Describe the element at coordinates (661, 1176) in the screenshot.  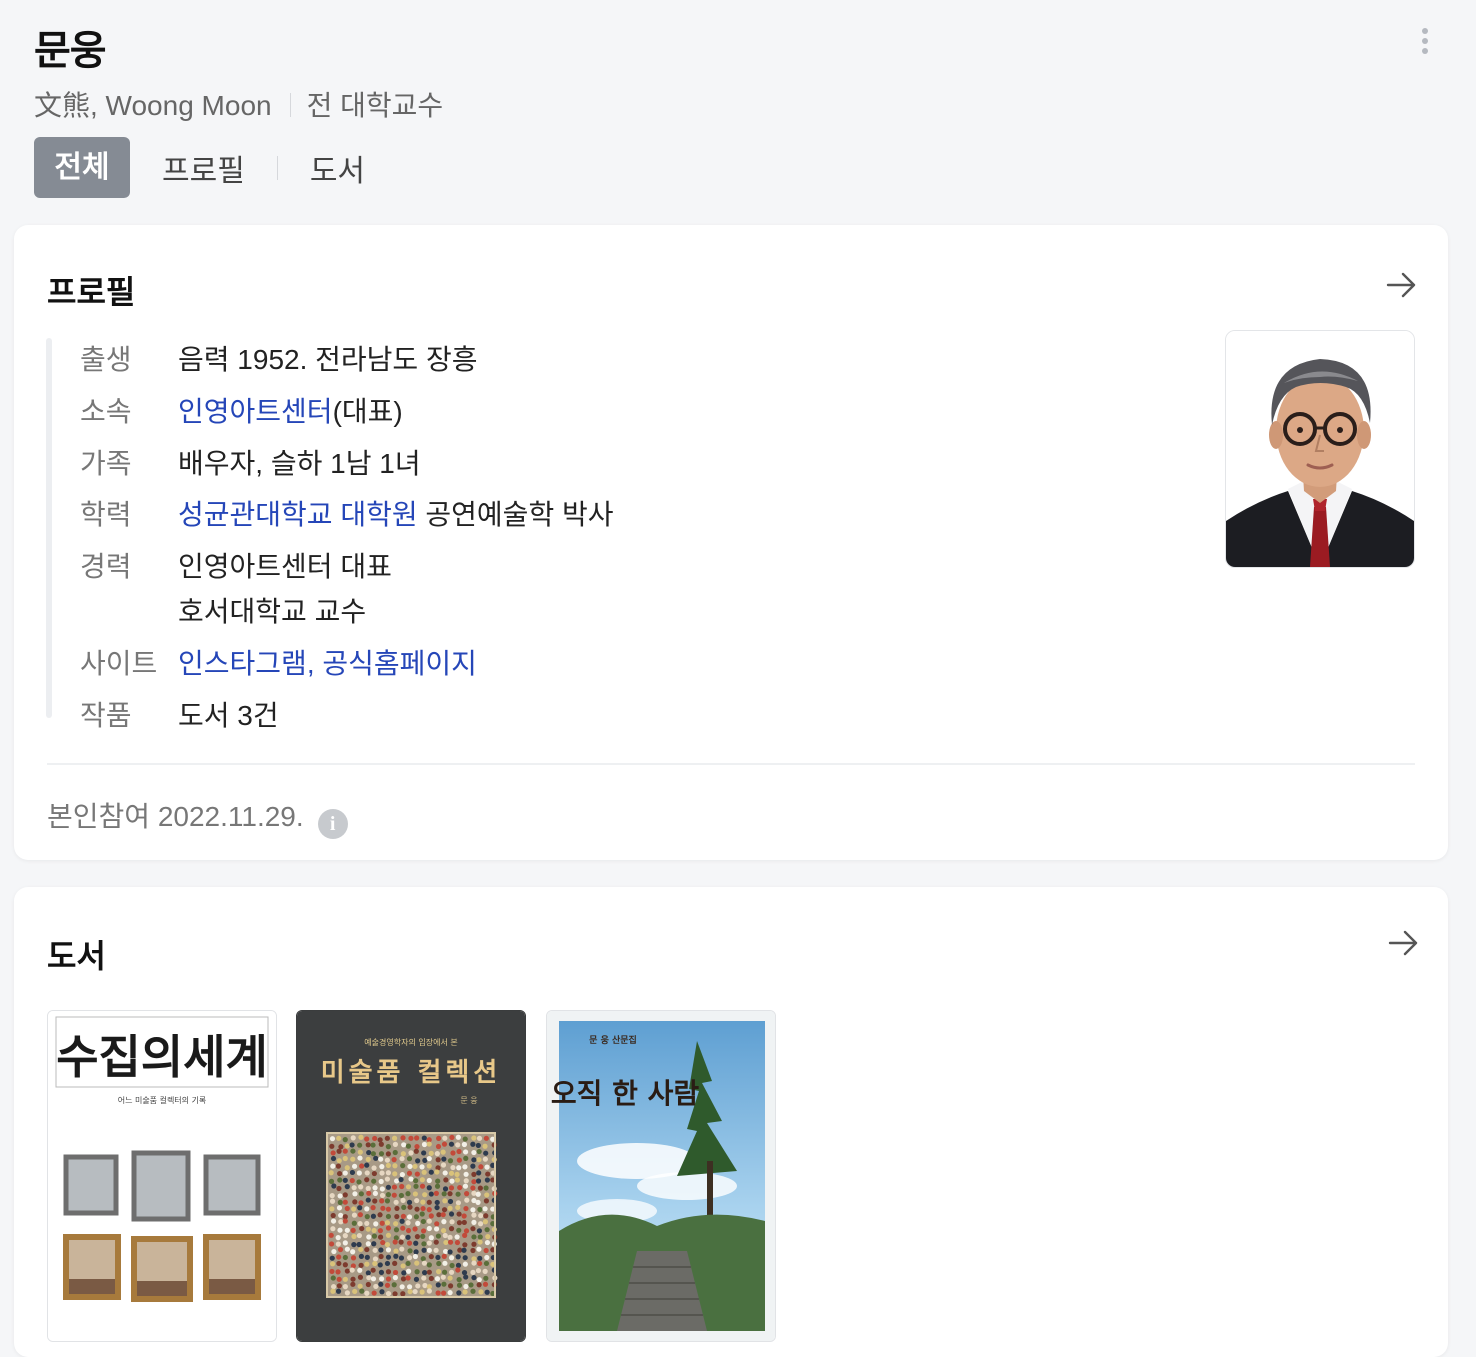
I see `book-cover-3: 문 웅 산문집 오직 한 사람` at that location.